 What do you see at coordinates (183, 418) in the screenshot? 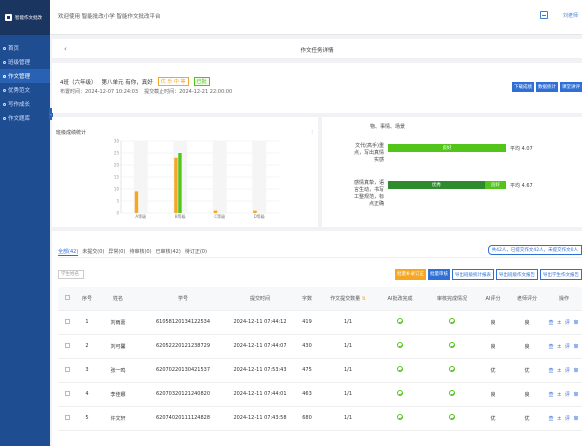
I see `student-id: 62074020111124828` at bounding box center [183, 418].